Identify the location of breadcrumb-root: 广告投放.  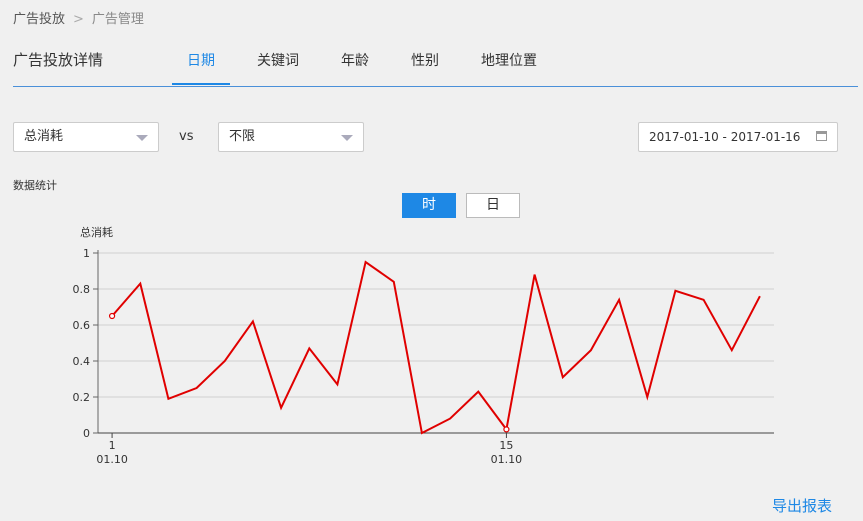
(39, 19).